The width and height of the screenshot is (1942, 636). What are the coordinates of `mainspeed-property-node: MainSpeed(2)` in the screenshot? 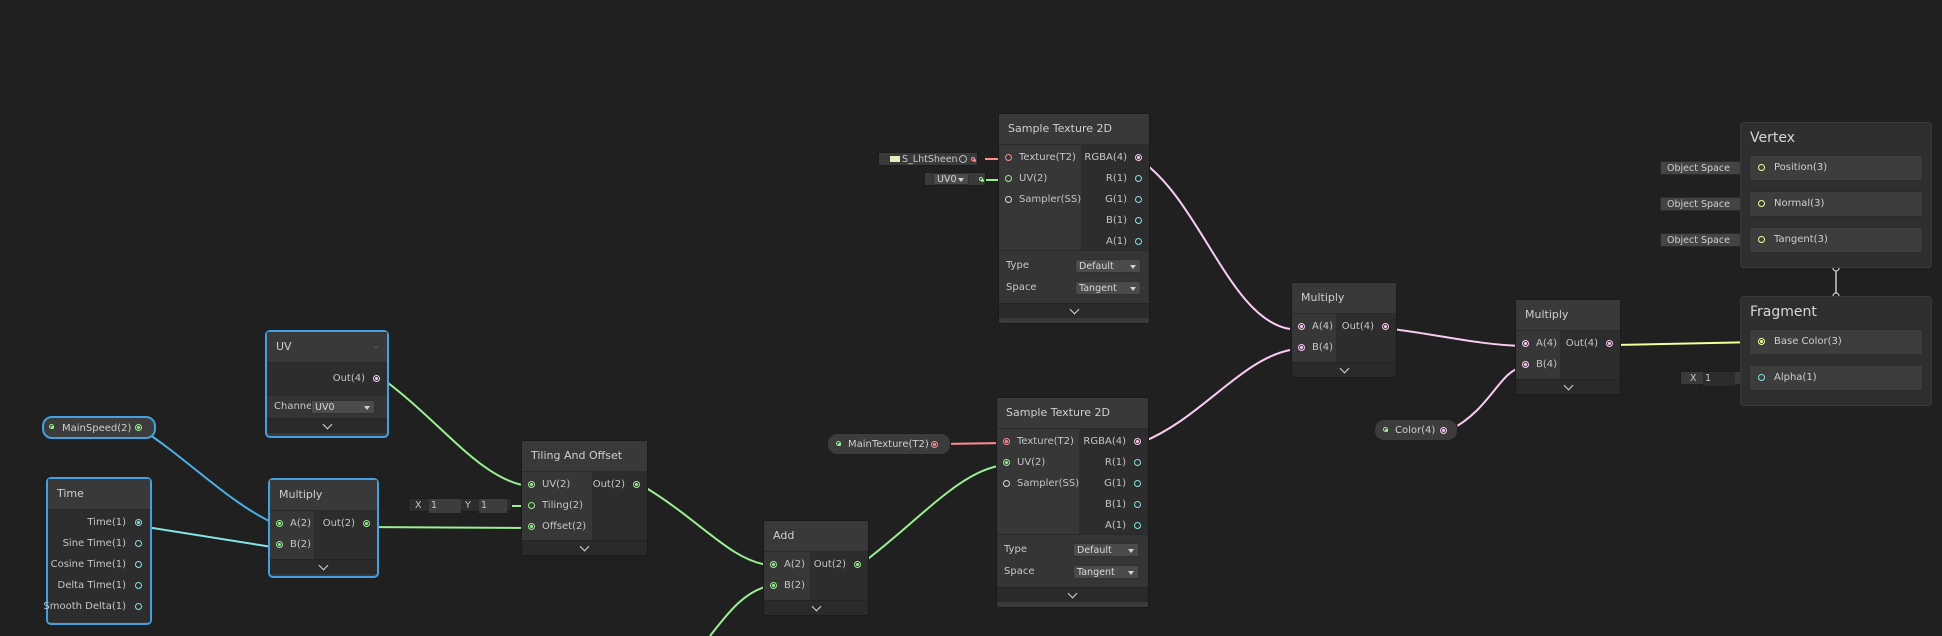 It's located at (99, 427).